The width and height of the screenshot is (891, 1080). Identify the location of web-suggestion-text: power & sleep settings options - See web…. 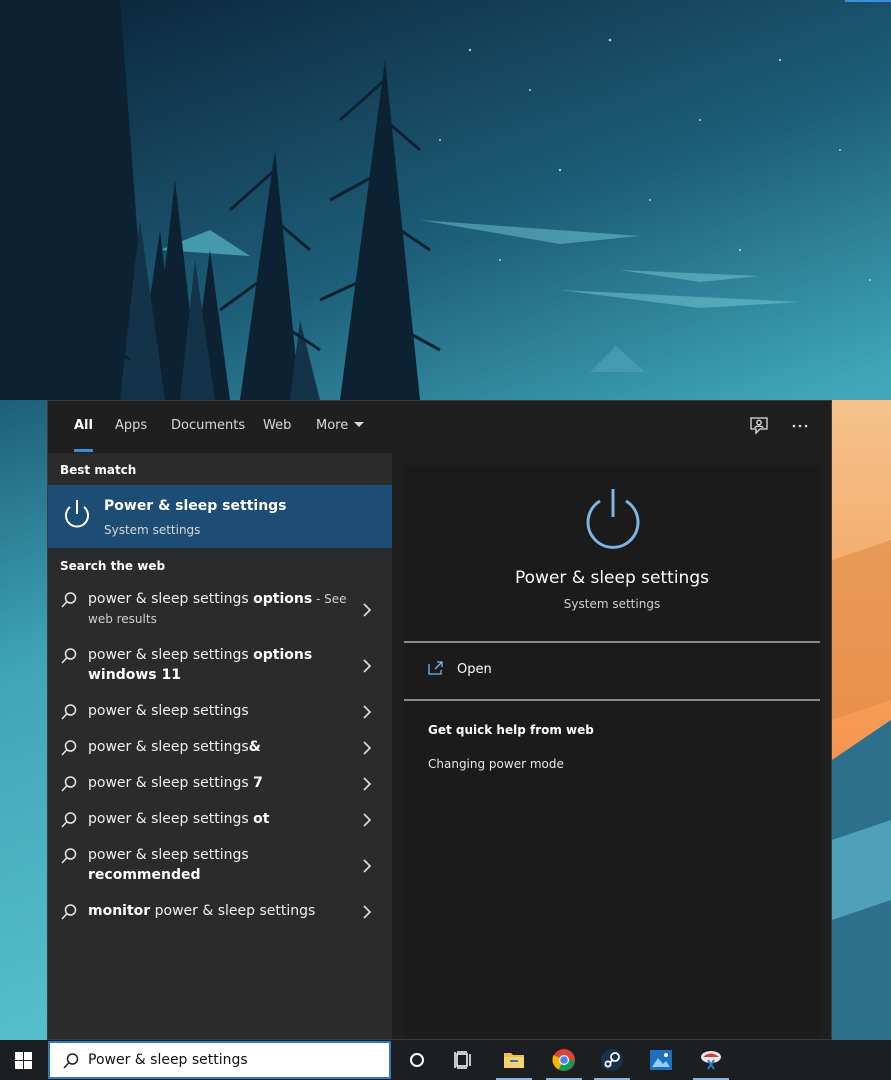
(217, 608).